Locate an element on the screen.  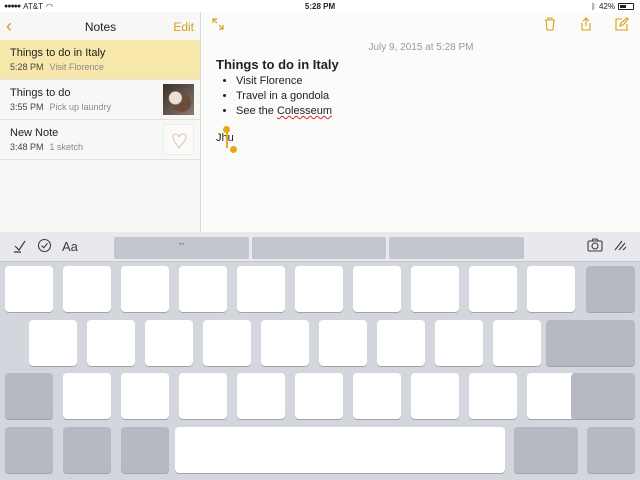
list-item: Travel in a gondola is located at coordinates (284, 96).